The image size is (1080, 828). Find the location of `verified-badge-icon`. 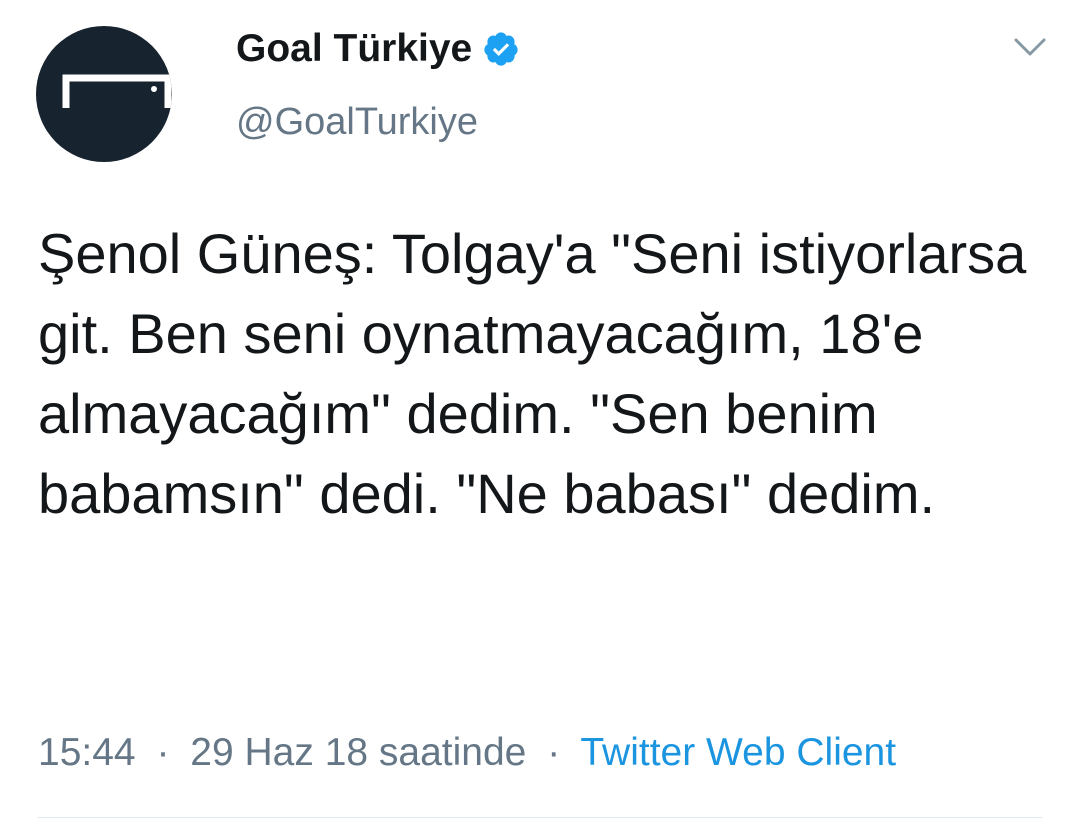

verified-badge-icon is located at coordinates (501, 49).